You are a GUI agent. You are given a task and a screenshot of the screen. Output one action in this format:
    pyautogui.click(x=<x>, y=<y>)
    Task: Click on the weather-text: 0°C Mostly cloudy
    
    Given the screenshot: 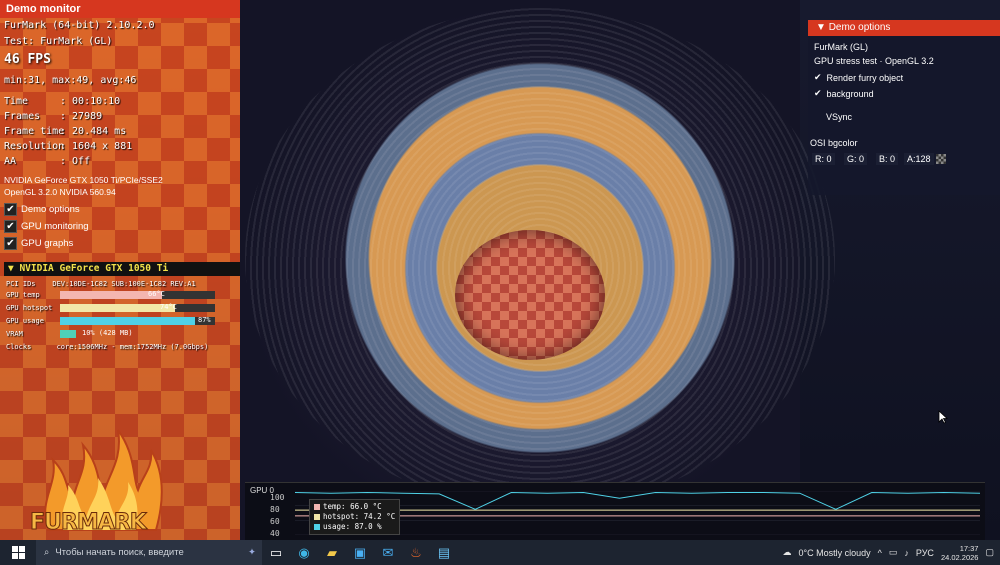 What is the action you would take?
    pyautogui.click(x=835, y=553)
    